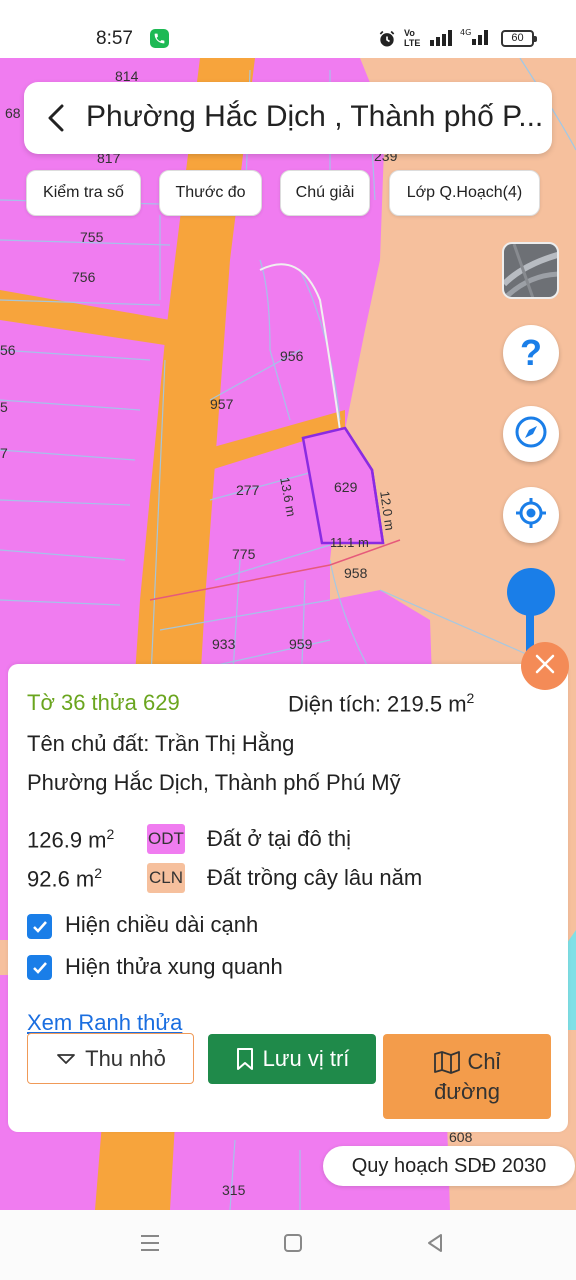  Describe the element at coordinates (8, 350) in the screenshot. I see `plot-number: 56` at that location.